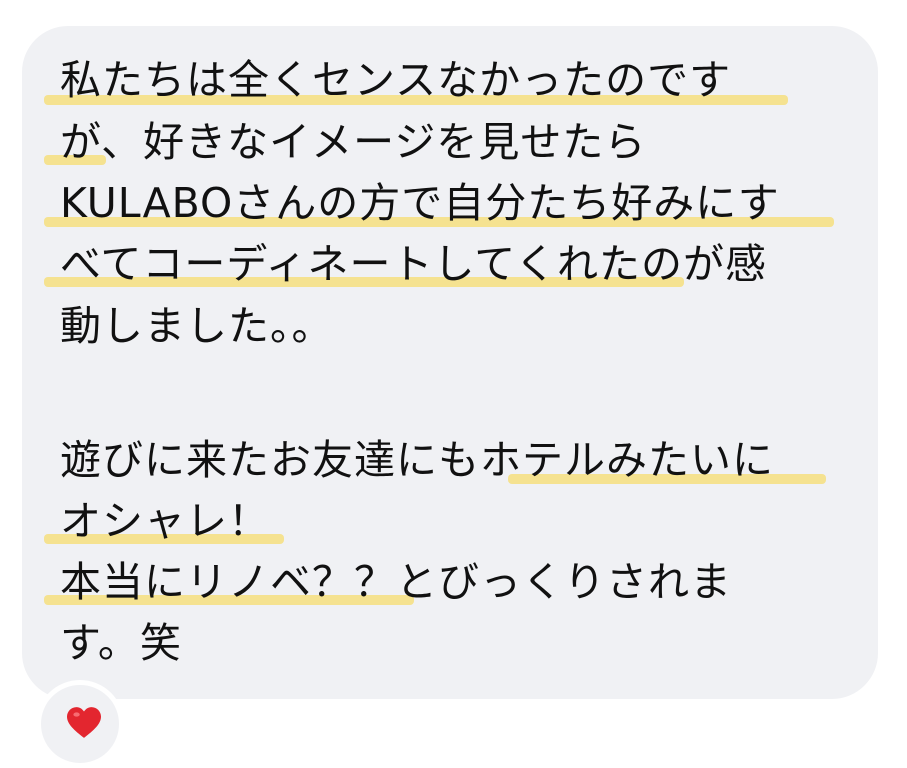 This screenshot has width=907, height=768. I want to click on message-line: べてコーディネートしてくれたのが感, so click(414, 264).